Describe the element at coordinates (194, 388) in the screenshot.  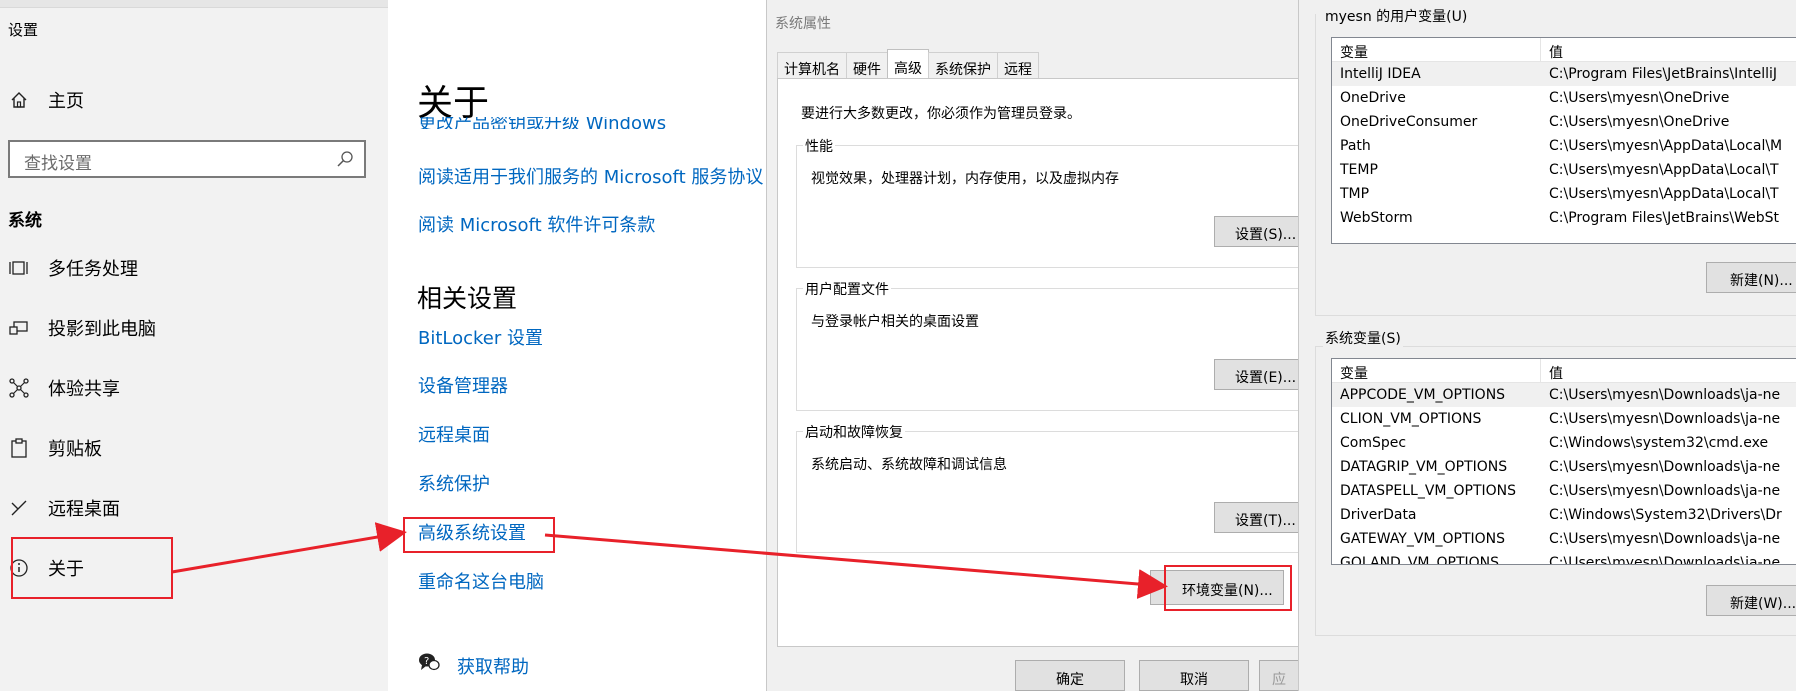
I see `nav-share: 体验共享` at that location.